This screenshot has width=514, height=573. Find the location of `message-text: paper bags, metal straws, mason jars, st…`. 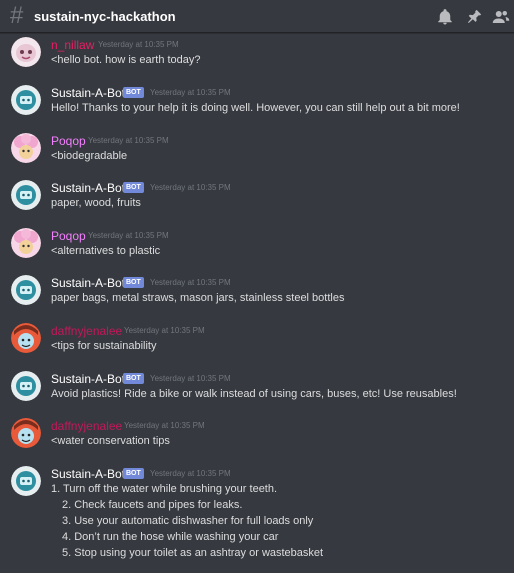

message-text: paper bags, metal straws, mason jars, st… is located at coordinates (198, 298).